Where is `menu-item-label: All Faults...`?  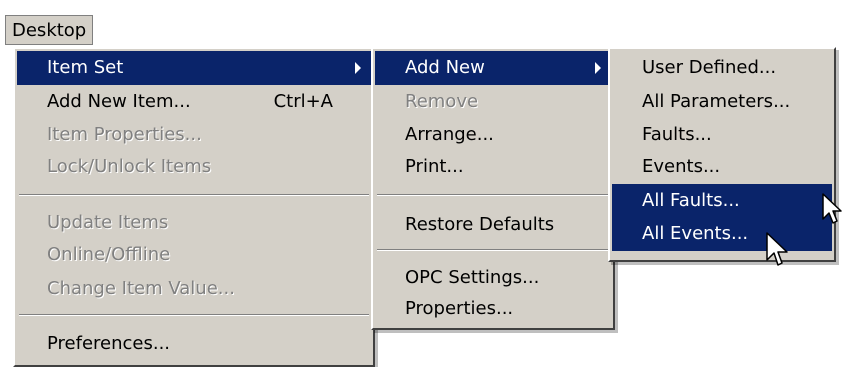
menu-item-label: All Faults... is located at coordinates (691, 200).